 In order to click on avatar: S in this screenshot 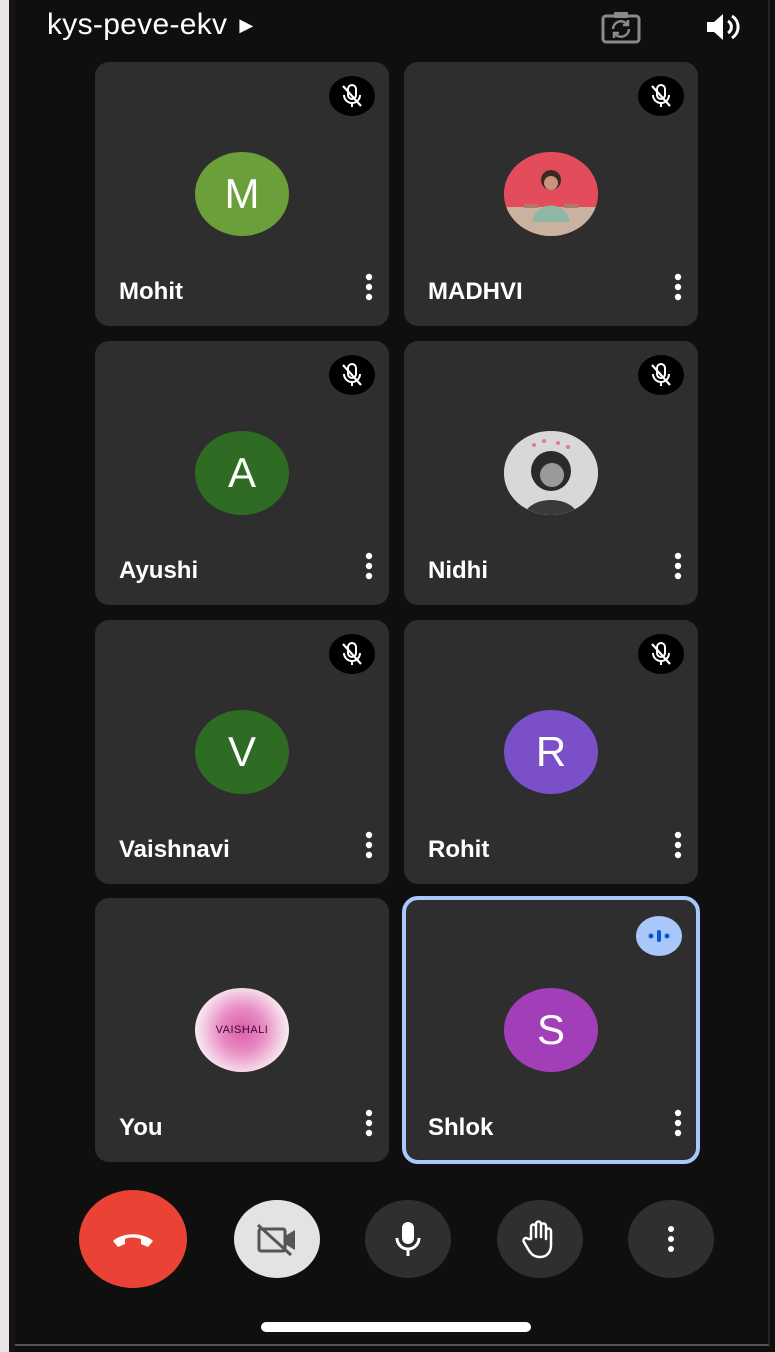, I will do `click(551, 1030)`.